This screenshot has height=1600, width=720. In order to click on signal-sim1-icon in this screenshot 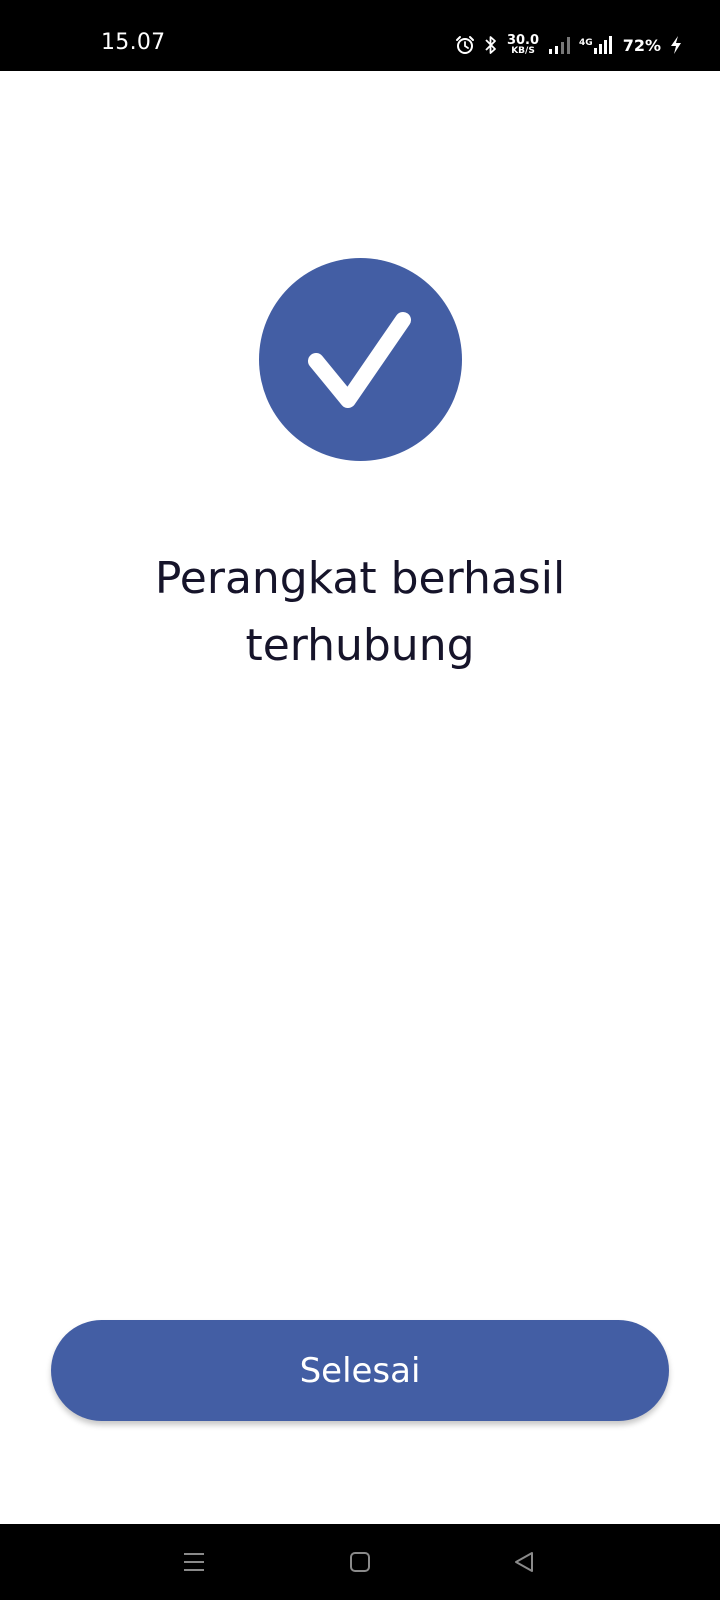, I will do `click(559, 45)`.